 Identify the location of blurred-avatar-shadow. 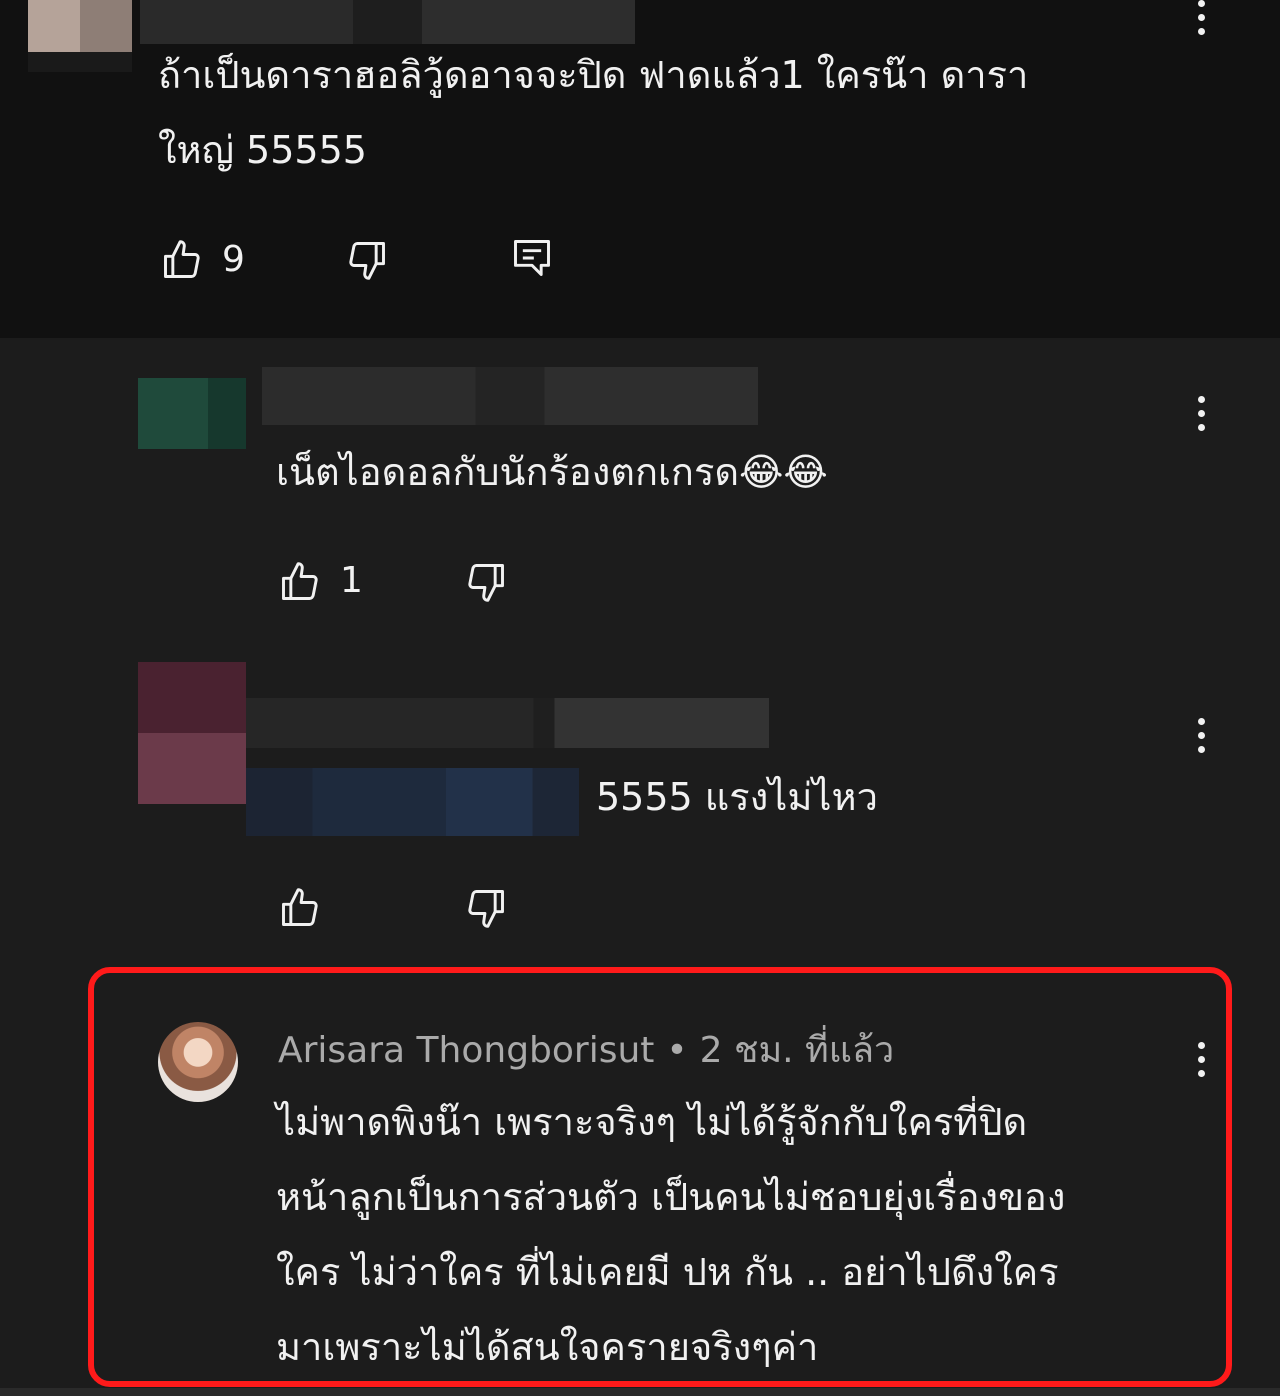
(80, 62).